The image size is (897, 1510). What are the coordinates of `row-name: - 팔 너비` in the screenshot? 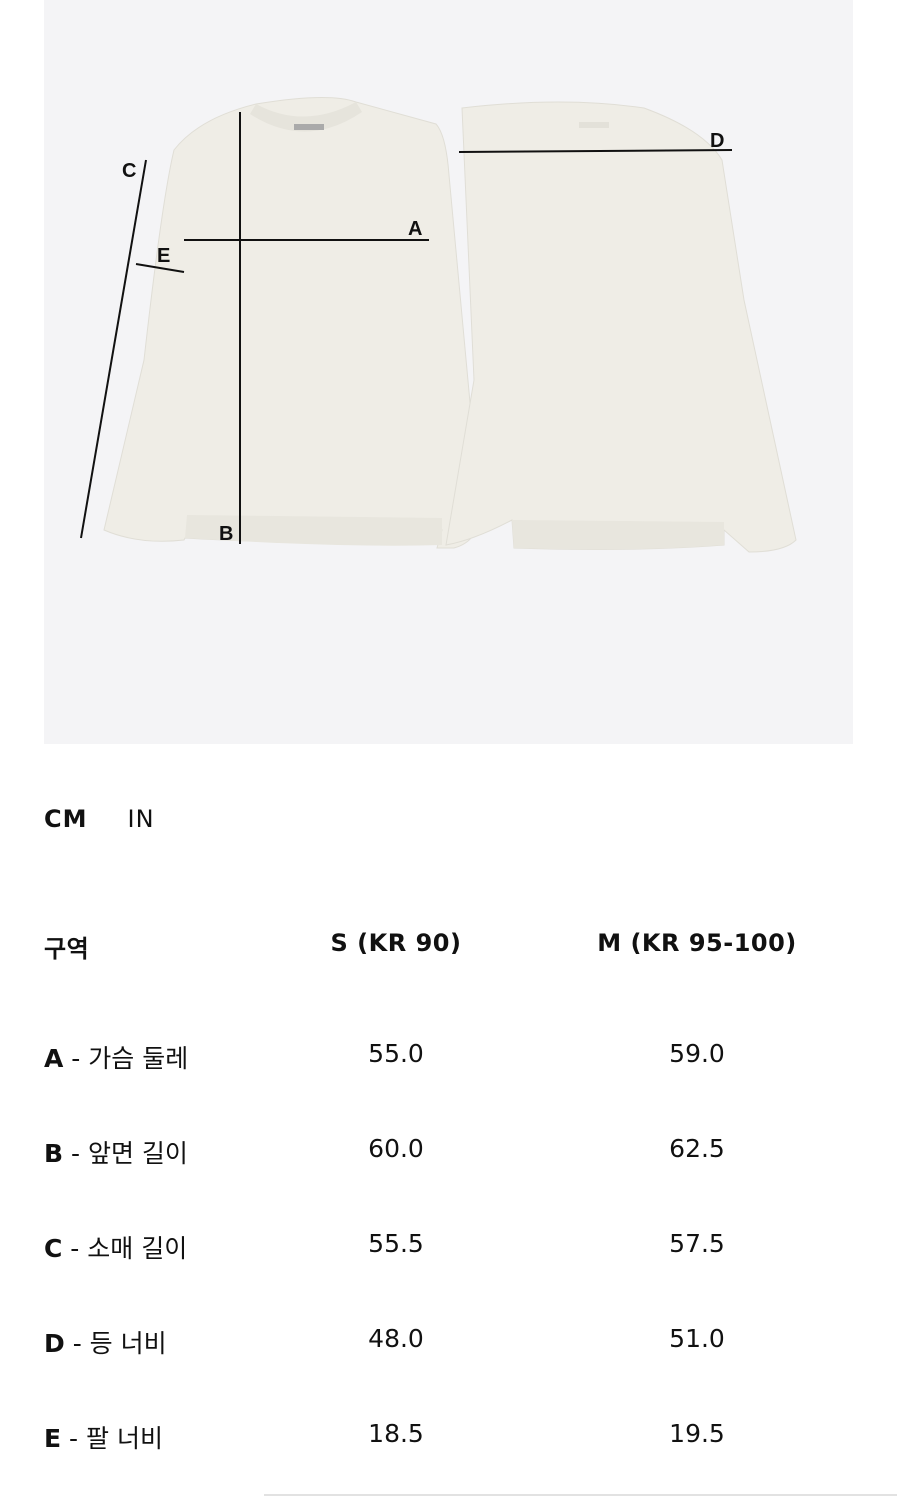 It's located at (112, 1438).